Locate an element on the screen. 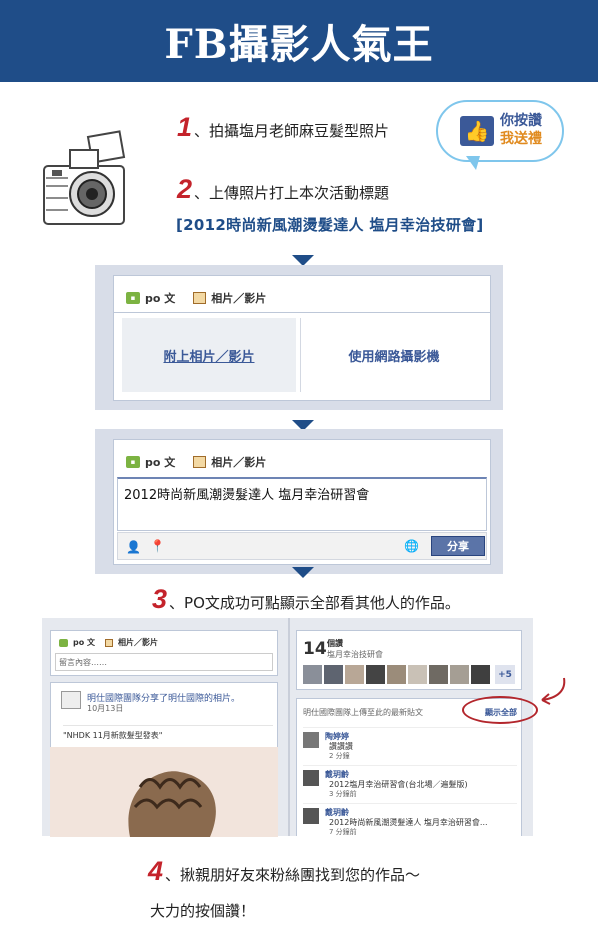 This screenshot has width=598, height=932. option-divider is located at coordinates (300, 355).